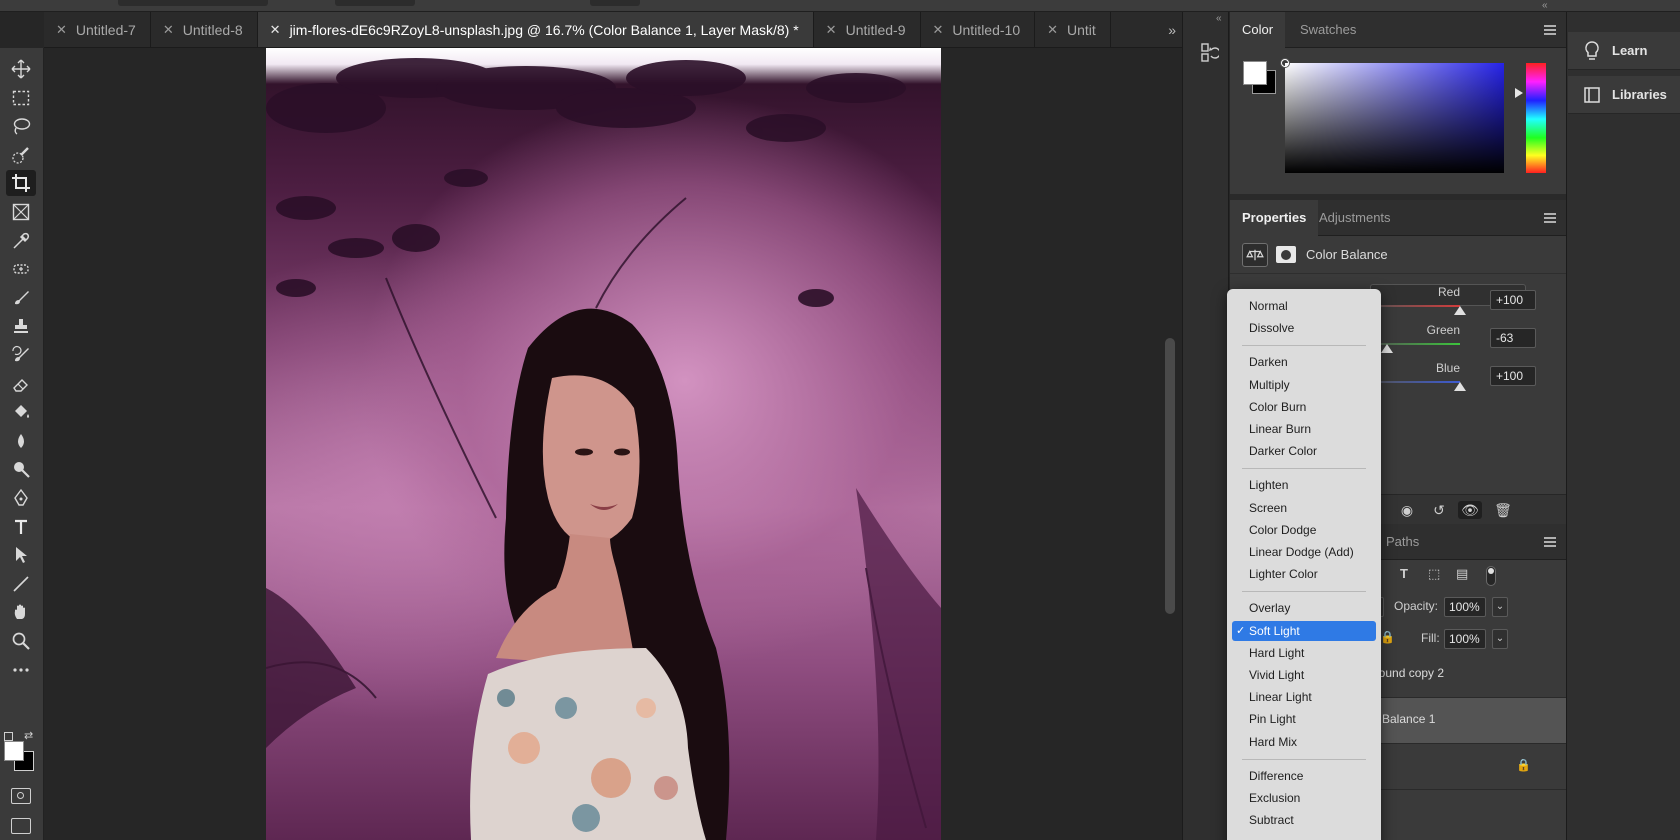 This screenshot has height=840, width=1680. Describe the element at coordinates (1550, 543) in the screenshot. I see `layers-panel-menu-icon` at that location.